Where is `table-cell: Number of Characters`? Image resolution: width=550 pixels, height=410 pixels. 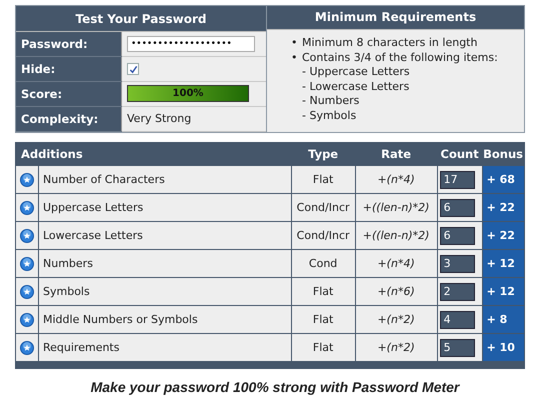
table-cell: Number of Characters is located at coordinates (165, 180).